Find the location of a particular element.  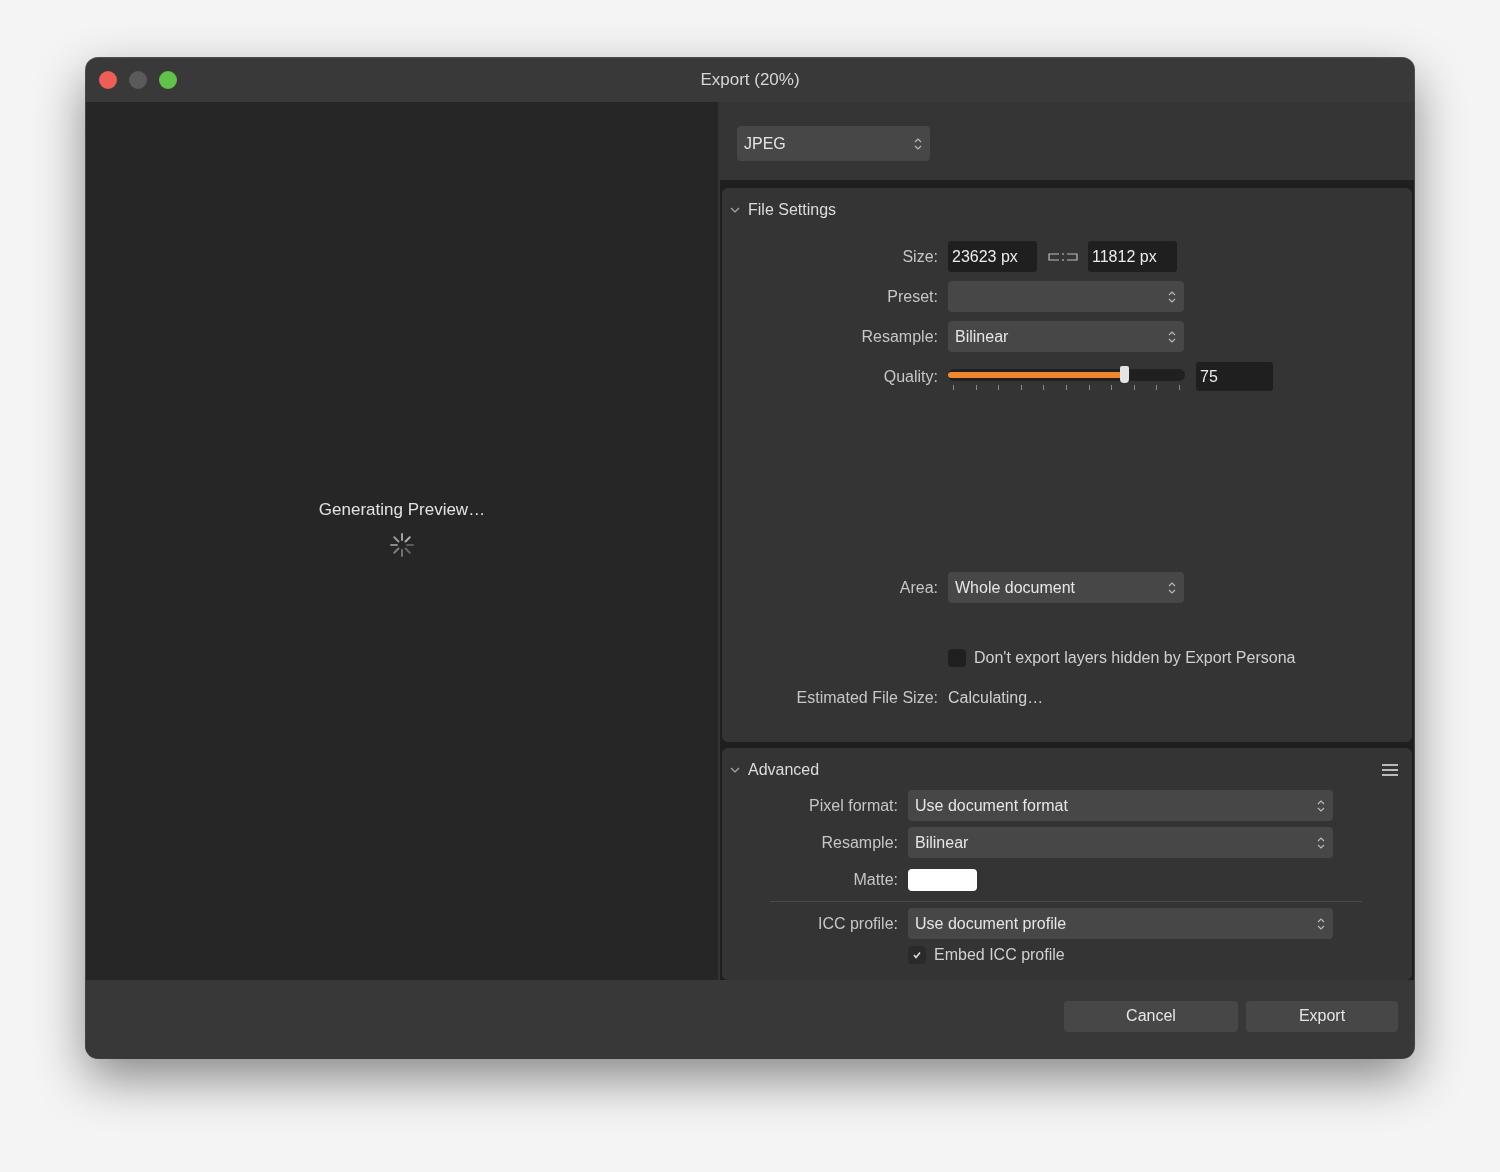

quality-slider is located at coordinates (1066, 375).